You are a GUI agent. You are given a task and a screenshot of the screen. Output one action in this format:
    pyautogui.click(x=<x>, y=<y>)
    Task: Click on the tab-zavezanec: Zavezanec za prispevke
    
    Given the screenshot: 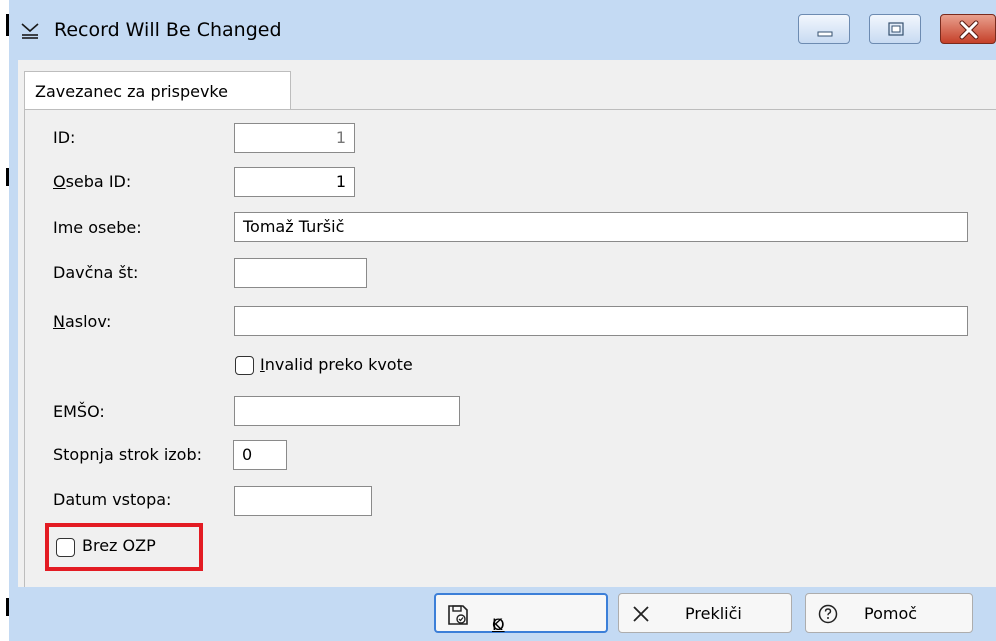 What is the action you would take?
    pyautogui.click(x=157, y=90)
    